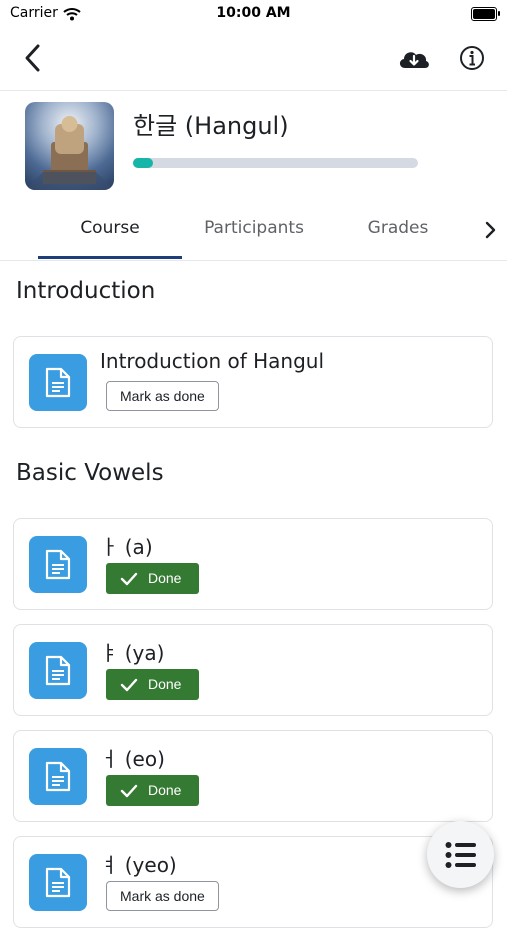 The image size is (507, 928). What do you see at coordinates (253, 776) in the screenshot?
I see `activity-card: ㅓ (eo) Done` at bounding box center [253, 776].